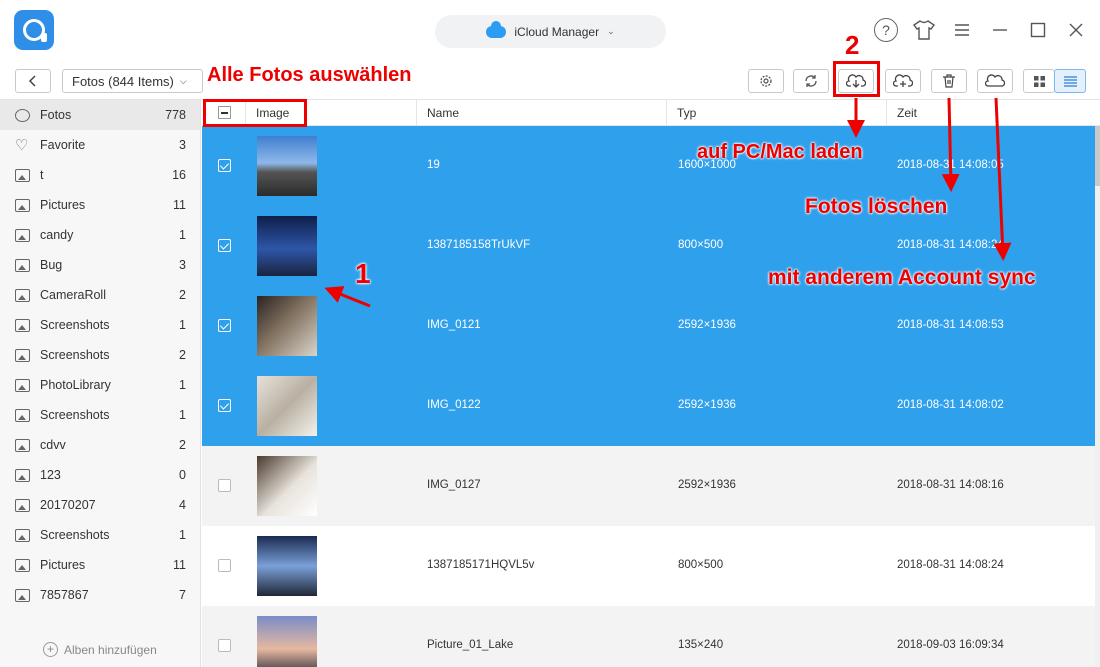 The width and height of the screenshot is (1100, 667). Describe the element at coordinates (481, 565) in the screenshot. I see `cell-name: 1387185171HQVL5v` at that location.